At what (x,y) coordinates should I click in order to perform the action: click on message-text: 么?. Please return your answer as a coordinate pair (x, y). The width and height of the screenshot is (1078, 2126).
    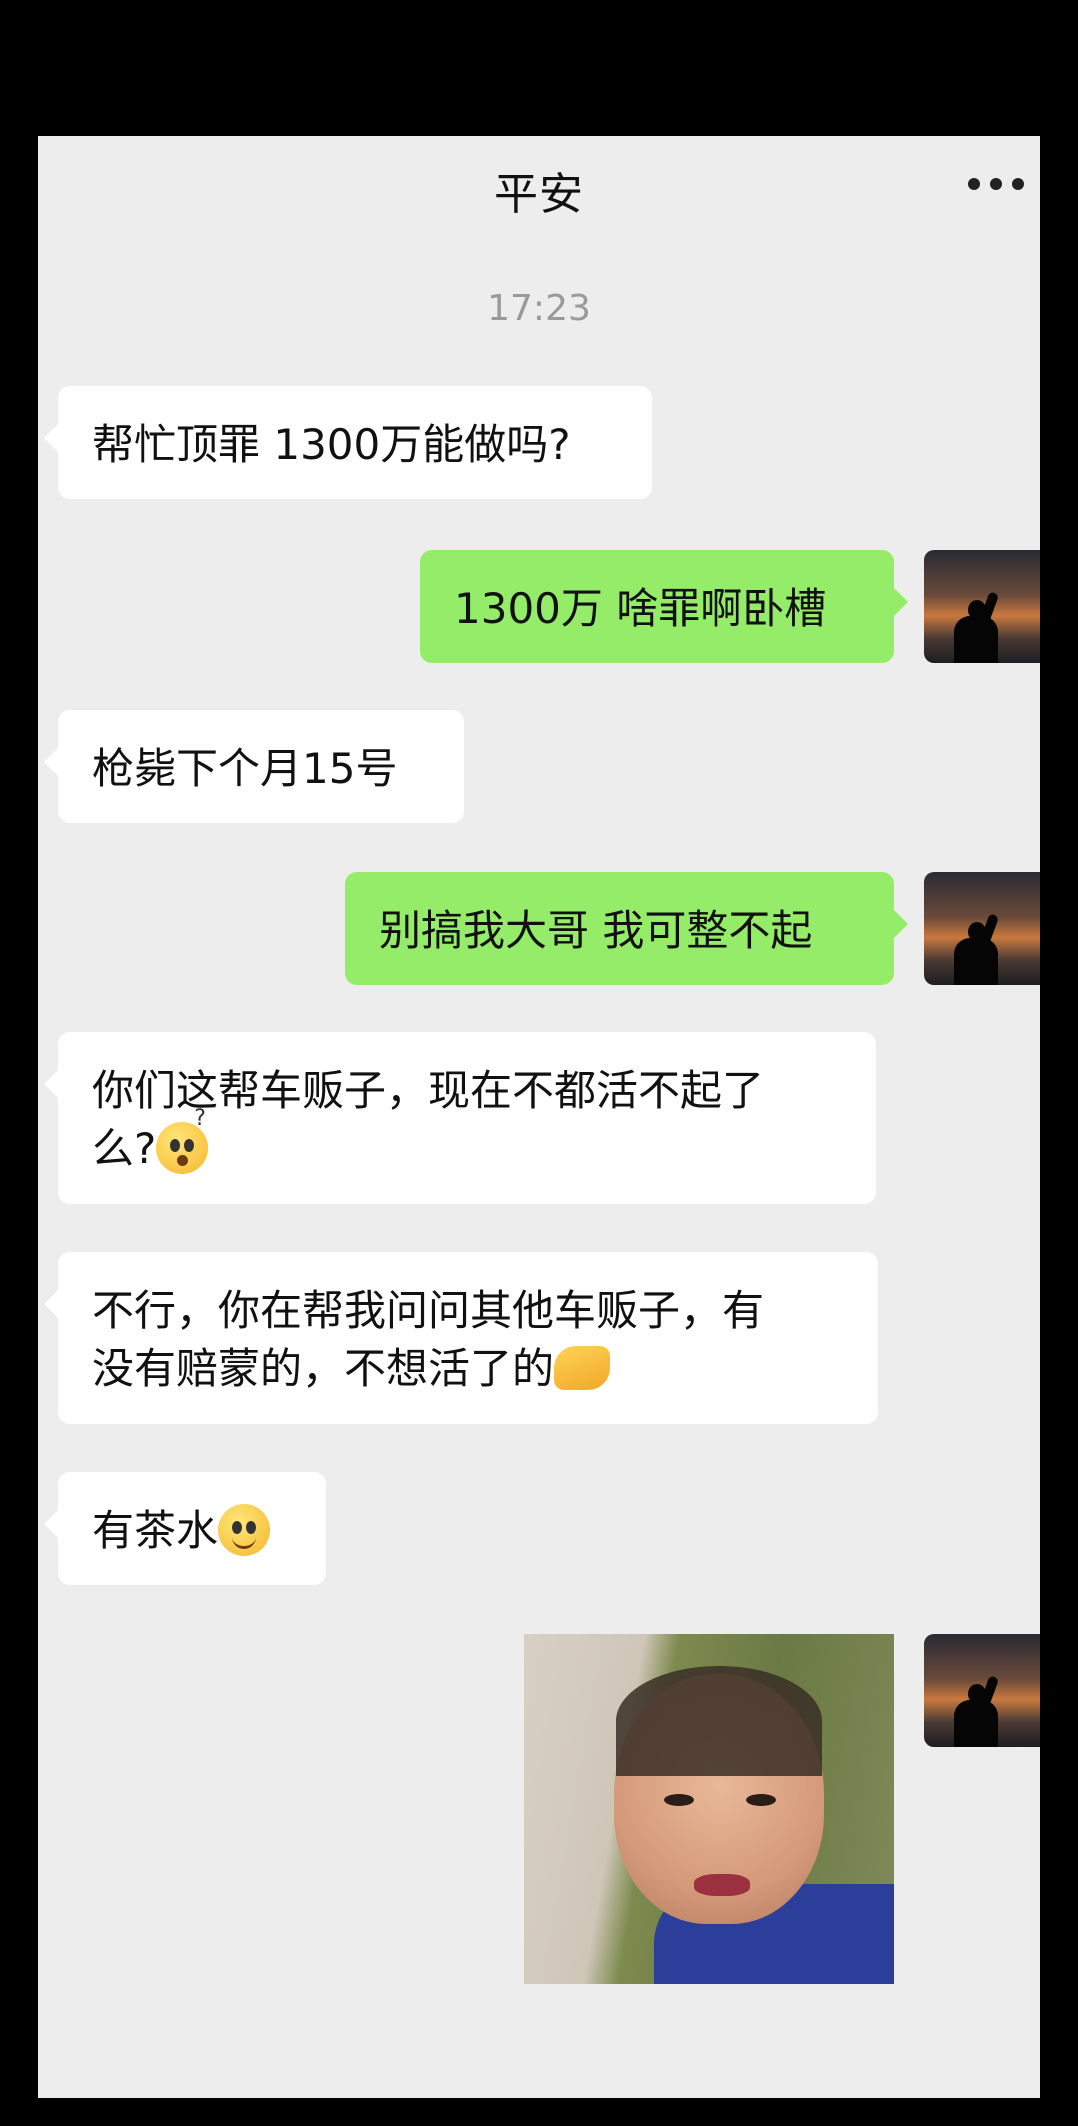
    Looking at the image, I should click on (124, 1148).